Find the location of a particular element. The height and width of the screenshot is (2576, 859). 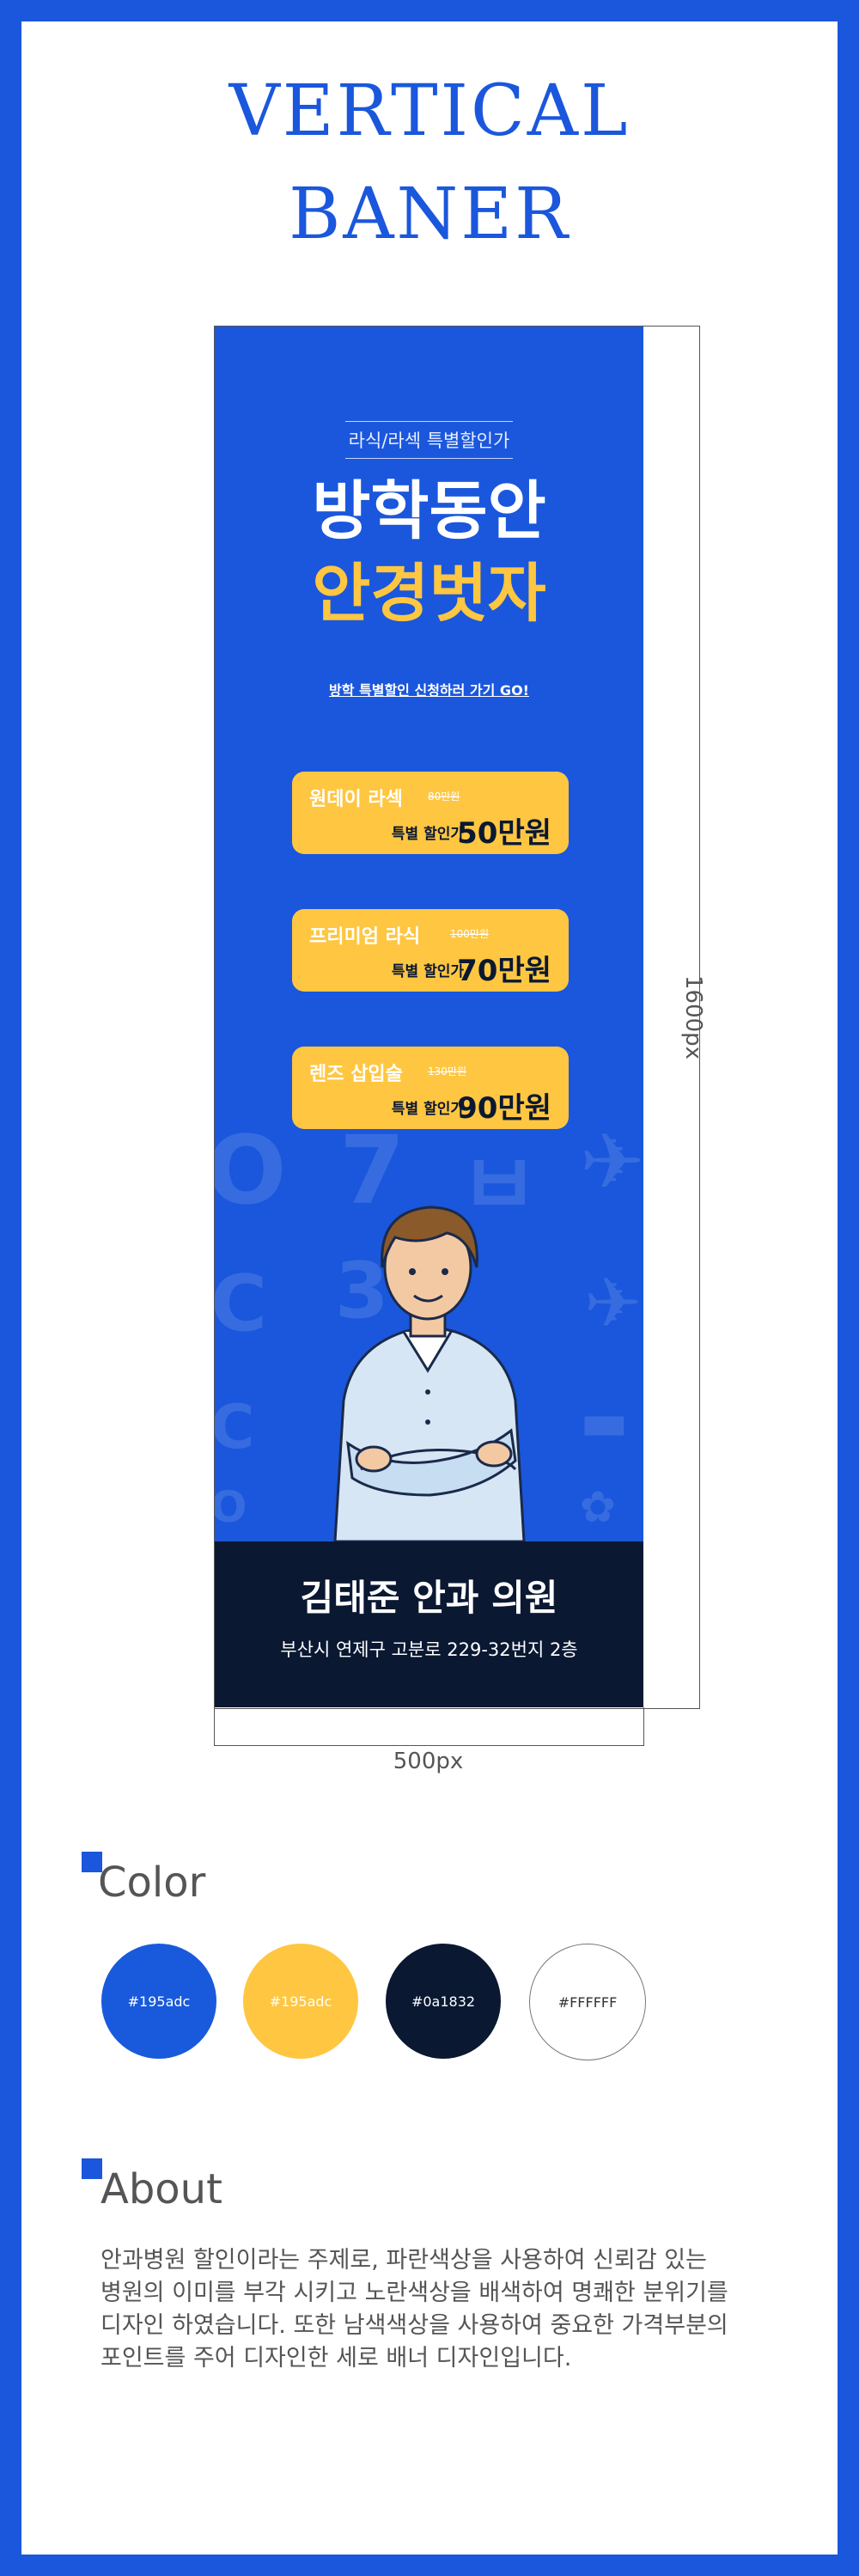

dimension-frame-bottom is located at coordinates (429, 1726).